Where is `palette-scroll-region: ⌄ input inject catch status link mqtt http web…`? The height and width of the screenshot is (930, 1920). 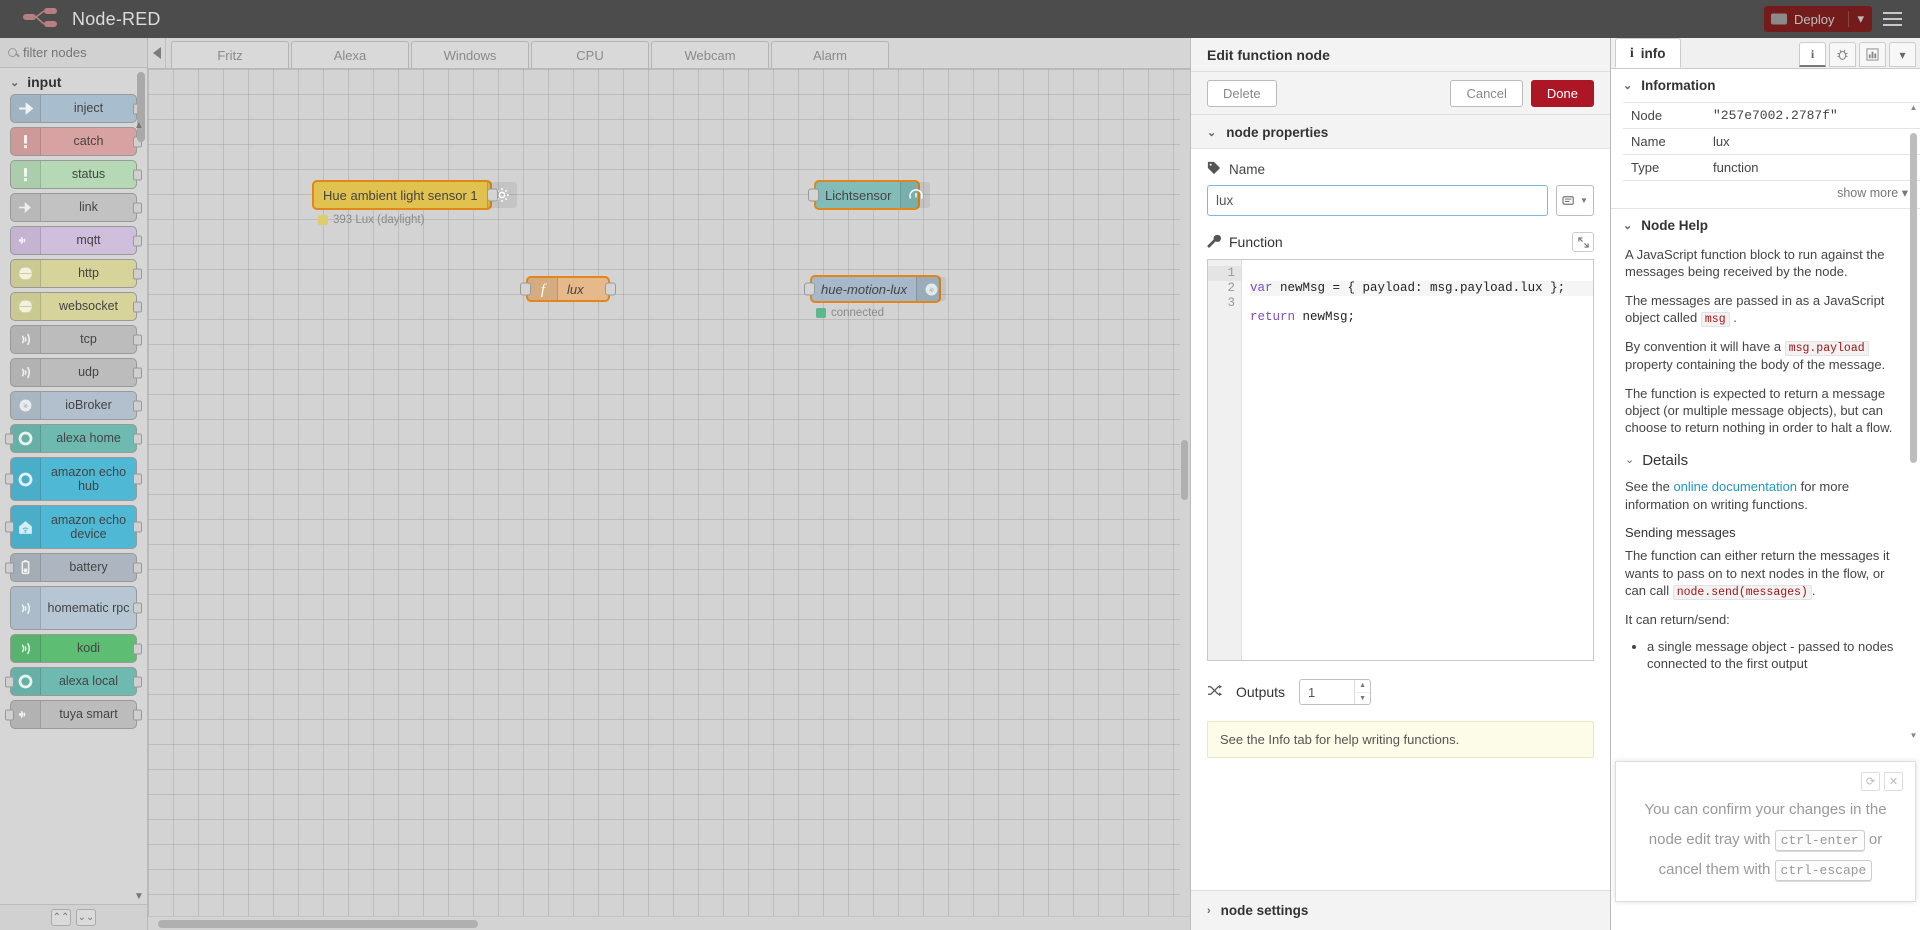
palette-scroll-region: ⌄ input inject catch status link mqtt http web… is located at coordinates (73, 486).